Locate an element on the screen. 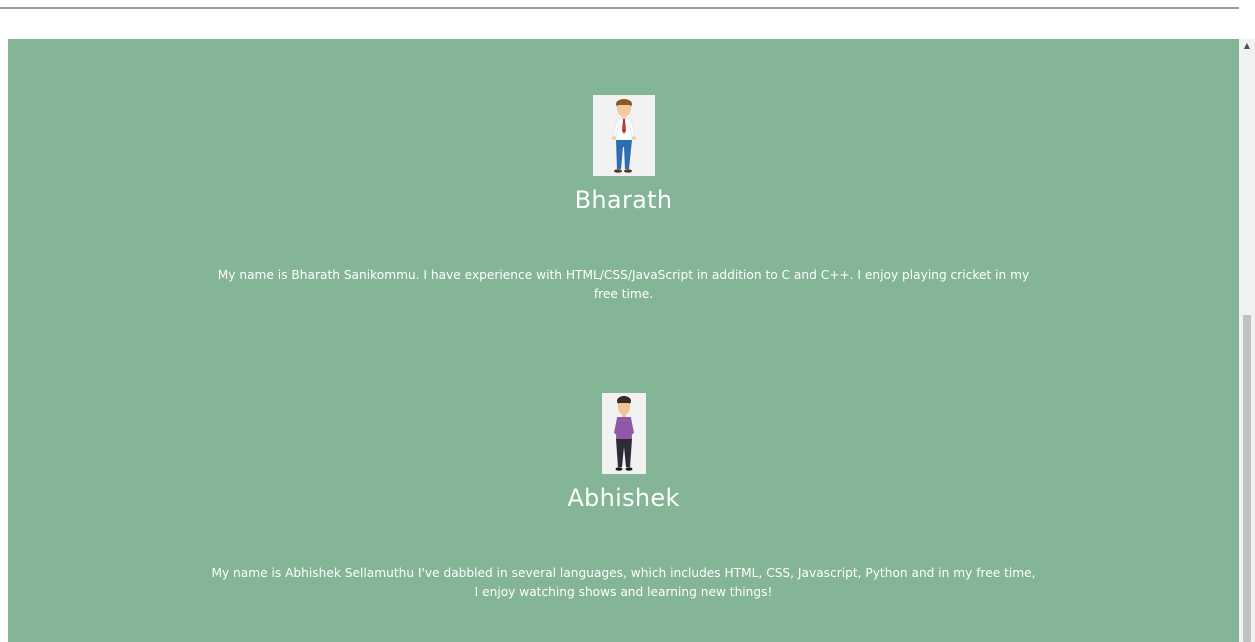  vertical-scrollbar: ▲ is located at coordinates (1247, 340).